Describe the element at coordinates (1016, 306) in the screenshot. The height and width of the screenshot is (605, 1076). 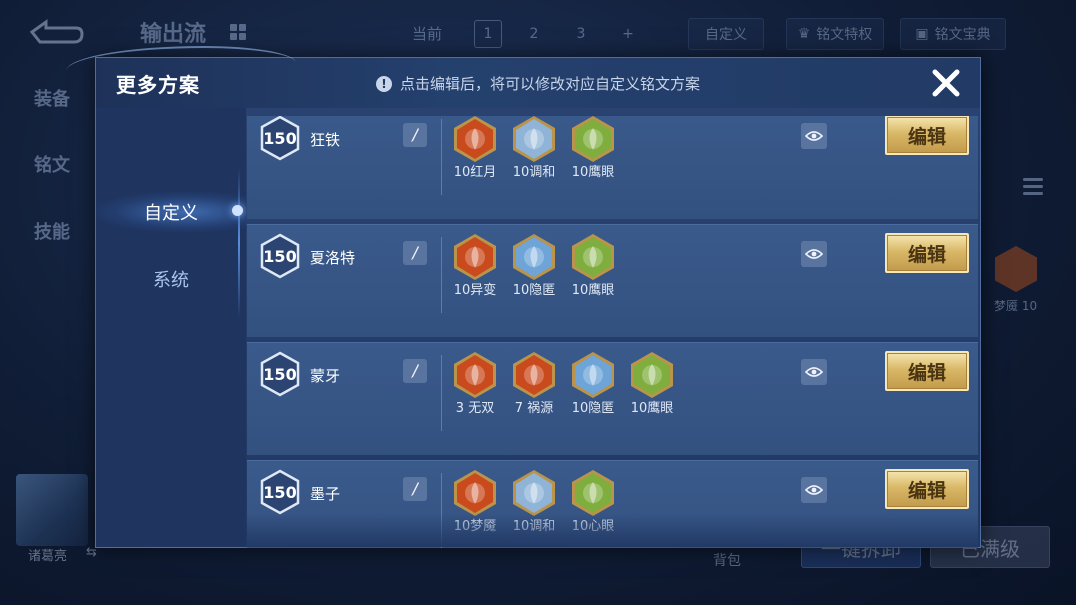
I see `rune-label: 梦魇 10` at that location.